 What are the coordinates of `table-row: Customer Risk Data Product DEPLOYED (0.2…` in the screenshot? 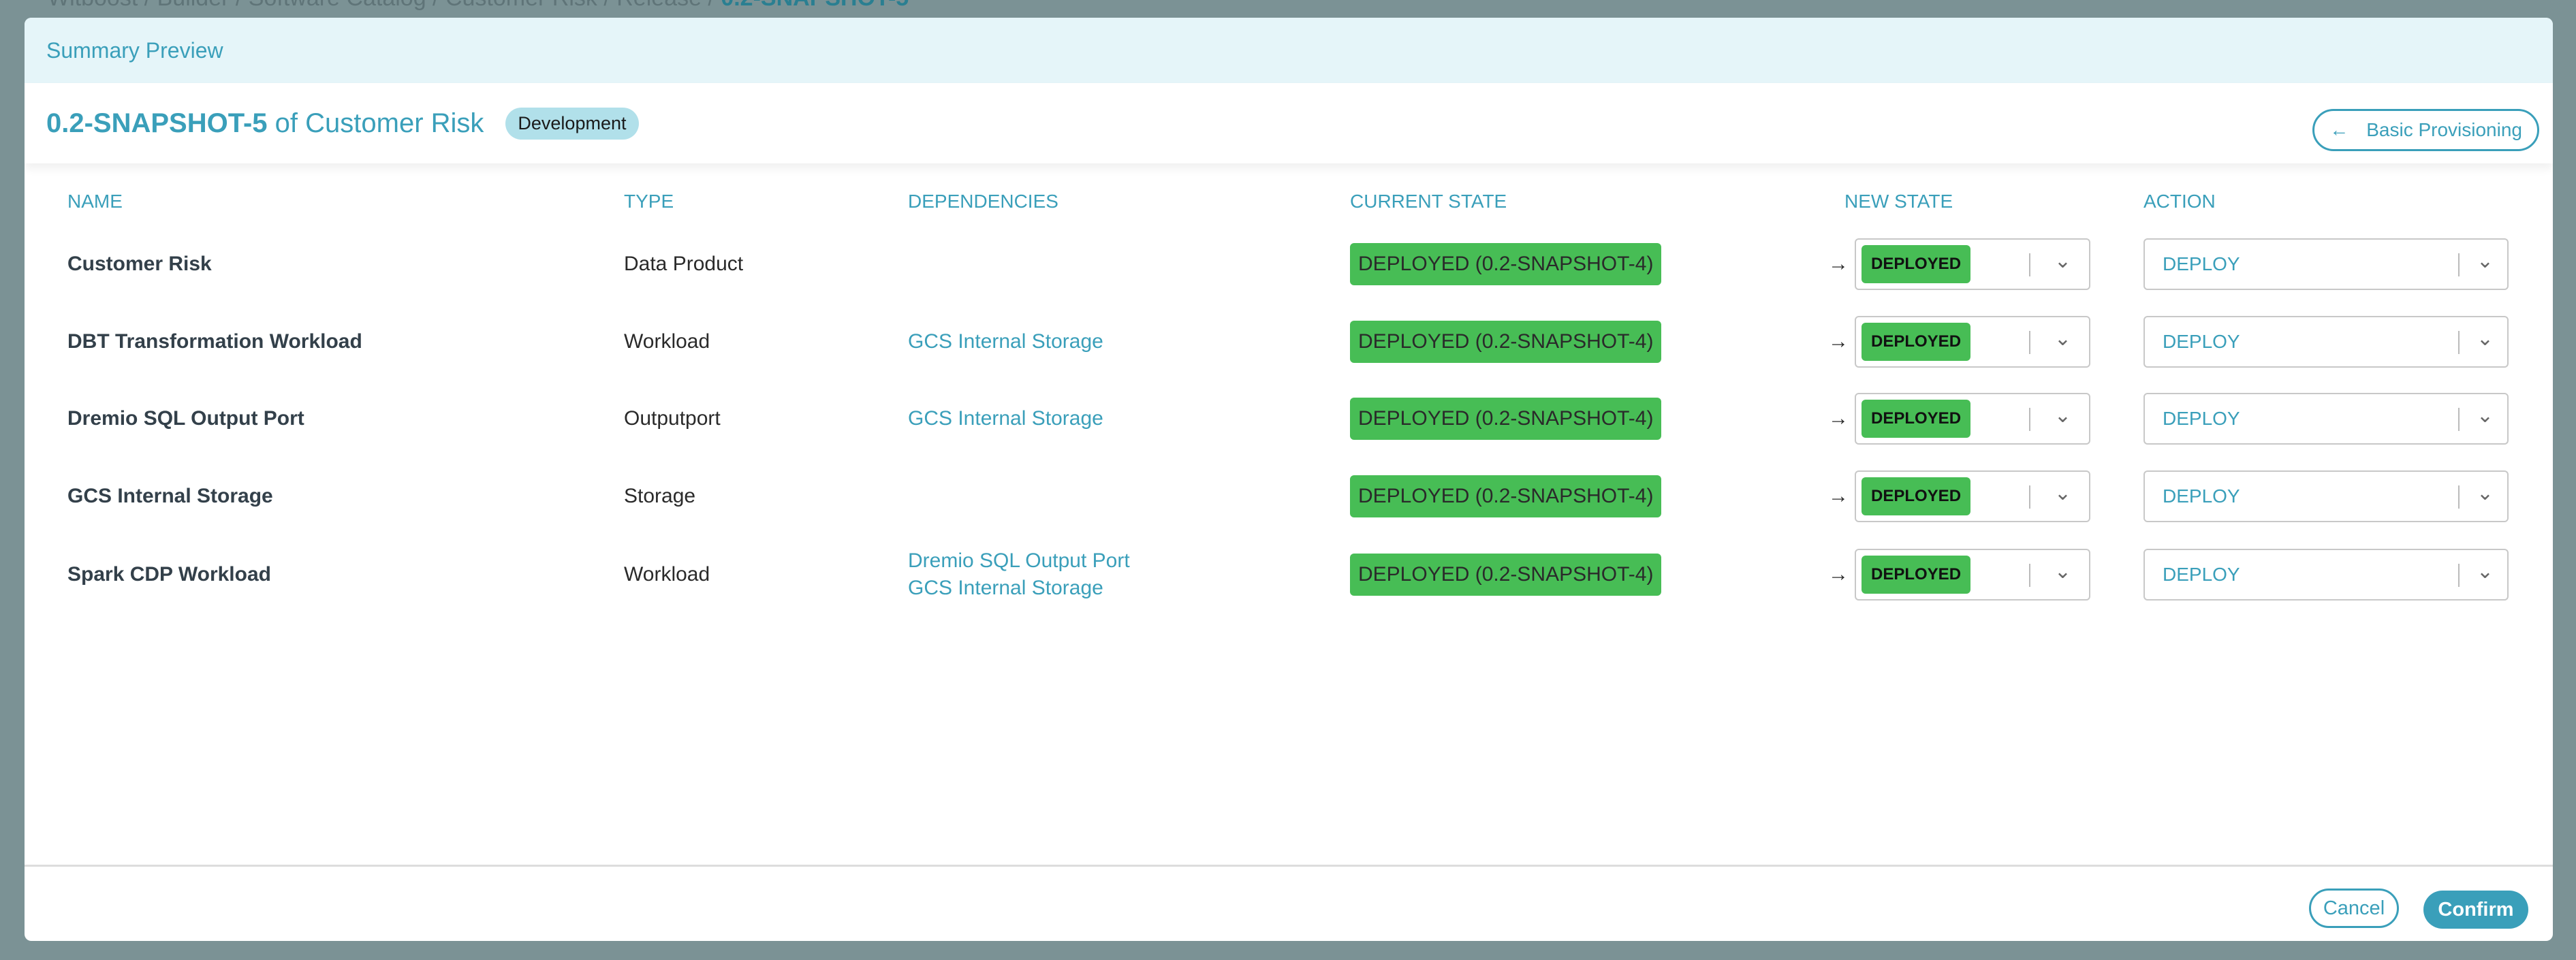 It's located at (1289, 264).